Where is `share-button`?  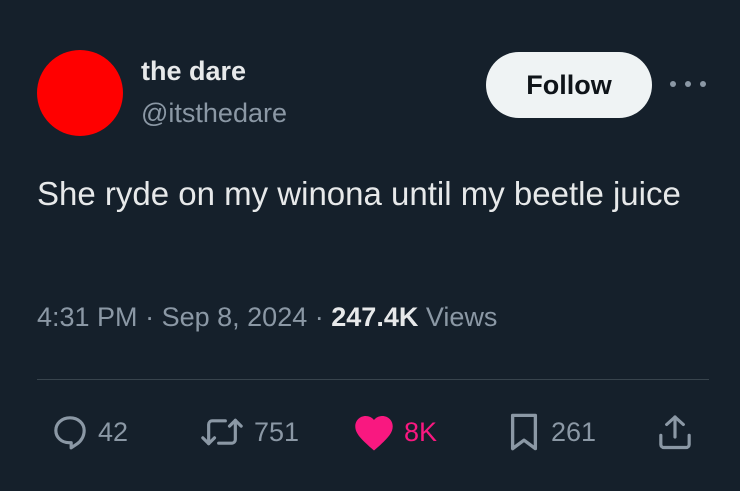
share-button is located at coordinates (675, 432).